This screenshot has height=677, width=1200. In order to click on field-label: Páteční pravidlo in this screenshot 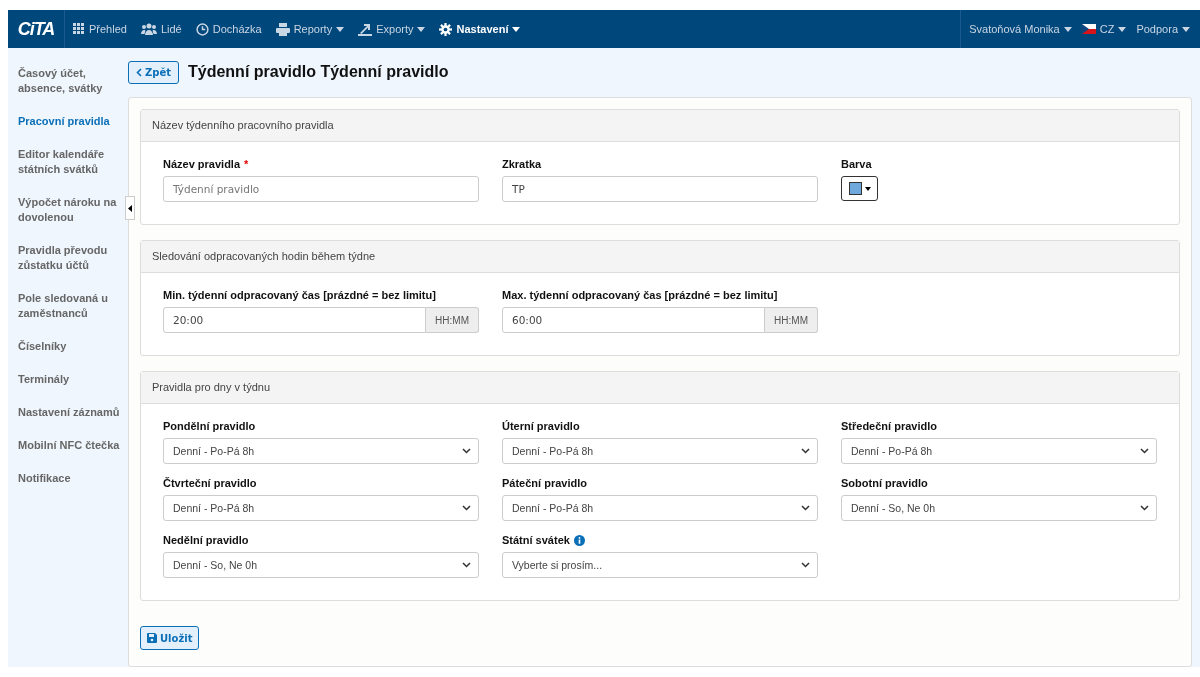, I will do `click(544, 483)`.